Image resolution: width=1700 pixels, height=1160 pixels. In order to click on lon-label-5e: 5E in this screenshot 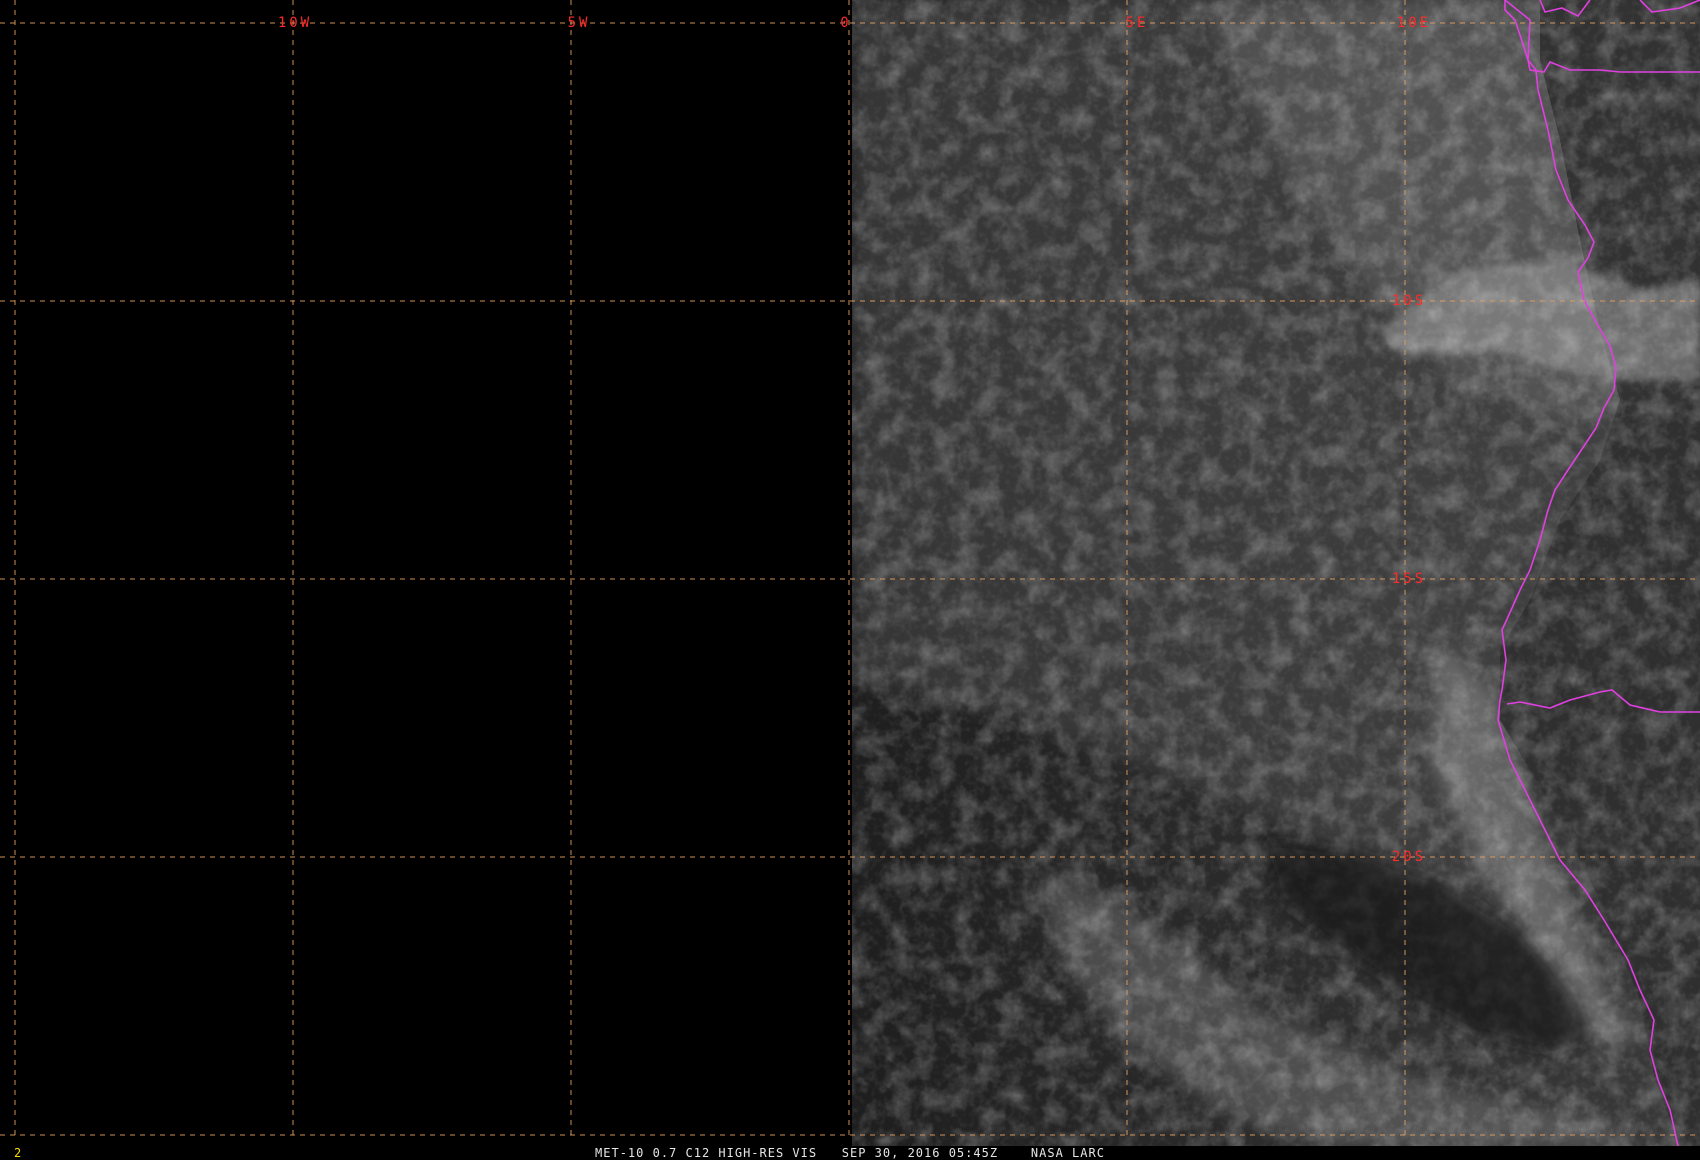, I will do `click(1137, 23)`.